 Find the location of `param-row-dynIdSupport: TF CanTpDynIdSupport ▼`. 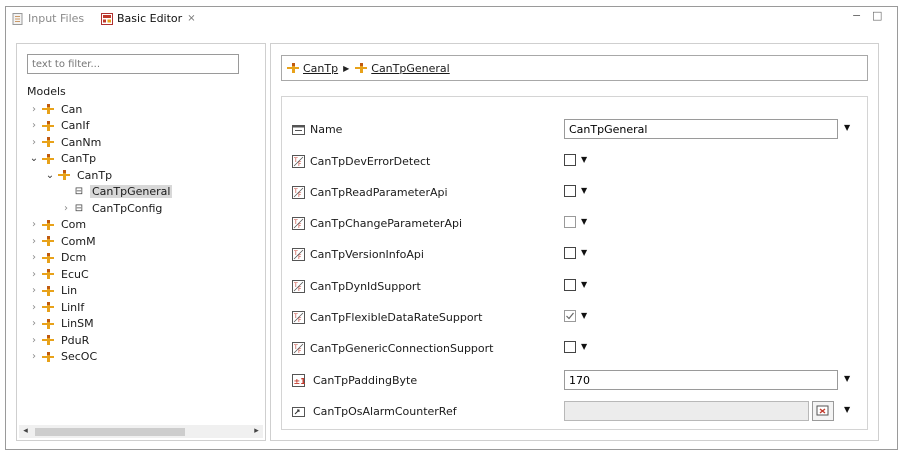

param-row-dynIdSupport: TF CanTpDynIdSupport ▼ is located at coordinates (574, 286).